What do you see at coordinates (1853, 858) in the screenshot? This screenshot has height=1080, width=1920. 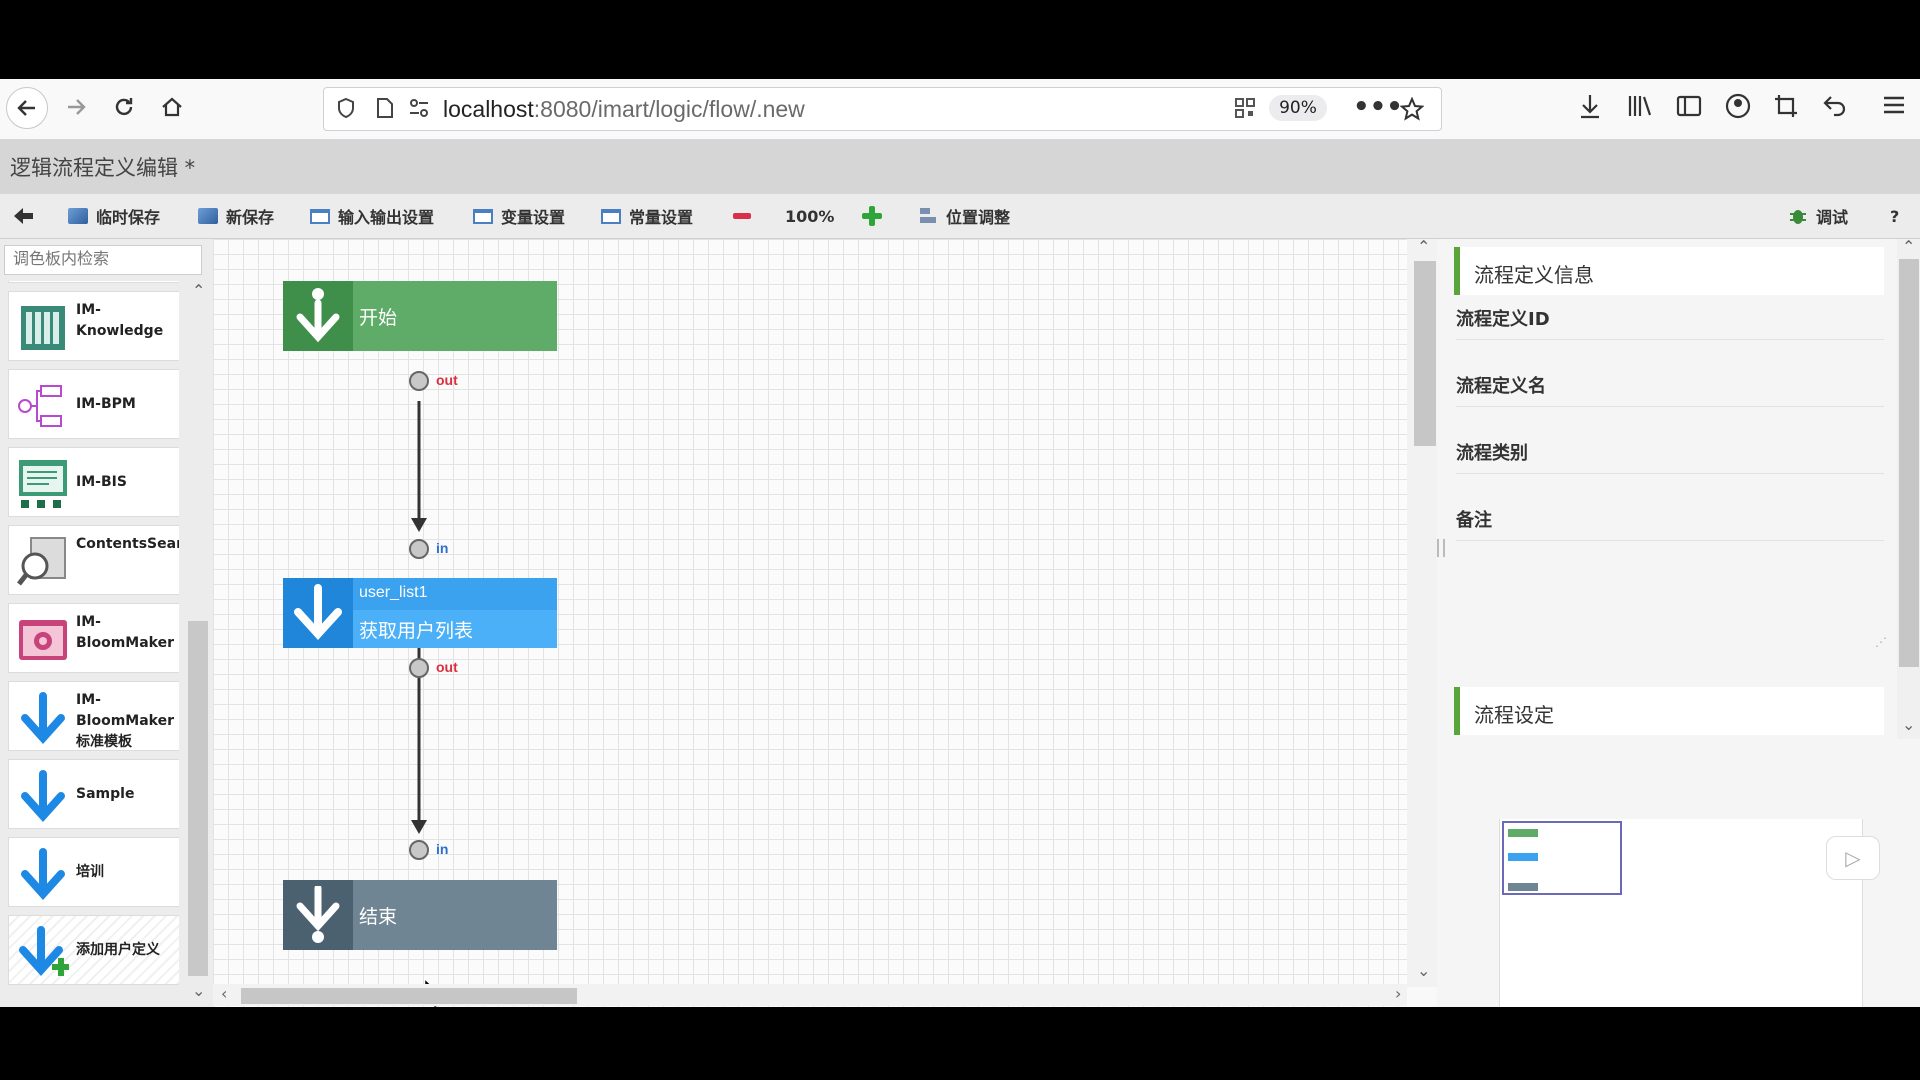 I see `play-button: ▷` at bounding box center [1853, 858].